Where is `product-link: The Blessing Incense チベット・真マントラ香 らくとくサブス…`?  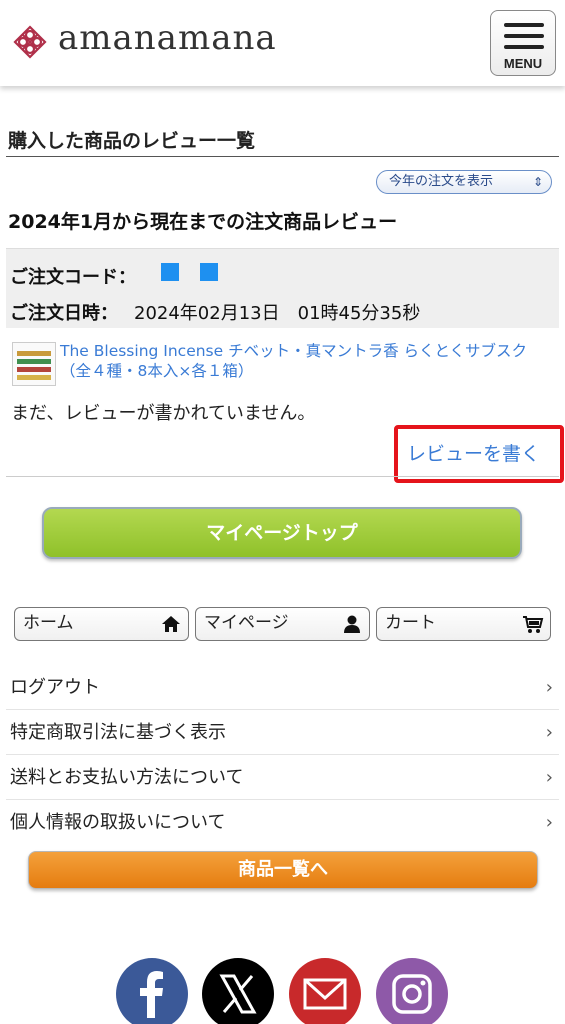 product-link: The Blessing Incense チベット・真マントラ香 らくとくサブス… is located at coordinates (307, 361).